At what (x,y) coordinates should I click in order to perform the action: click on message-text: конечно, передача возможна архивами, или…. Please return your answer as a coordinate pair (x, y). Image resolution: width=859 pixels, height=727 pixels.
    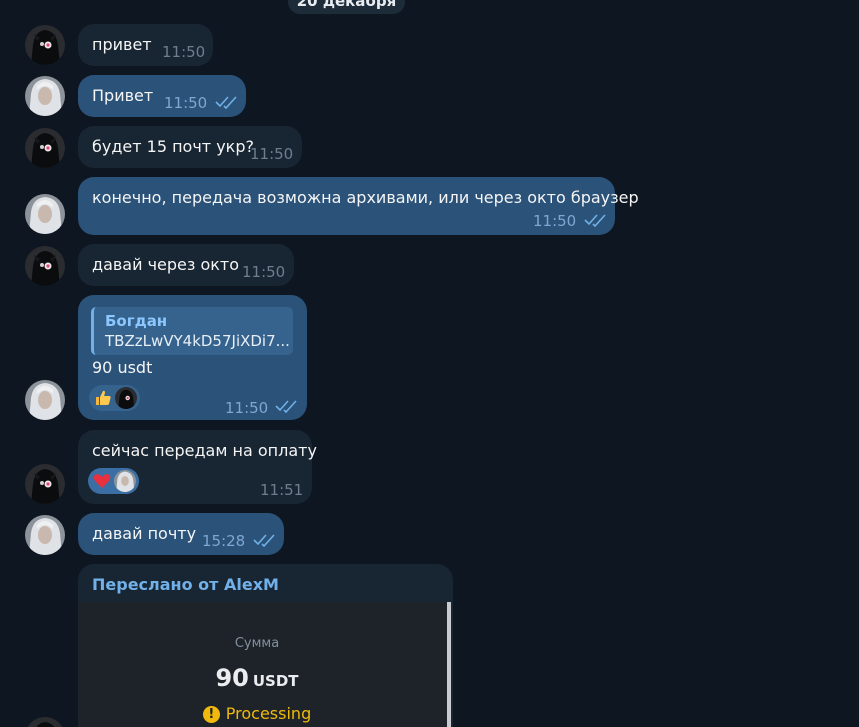
    Looking at the image, I should click on (365, 197).